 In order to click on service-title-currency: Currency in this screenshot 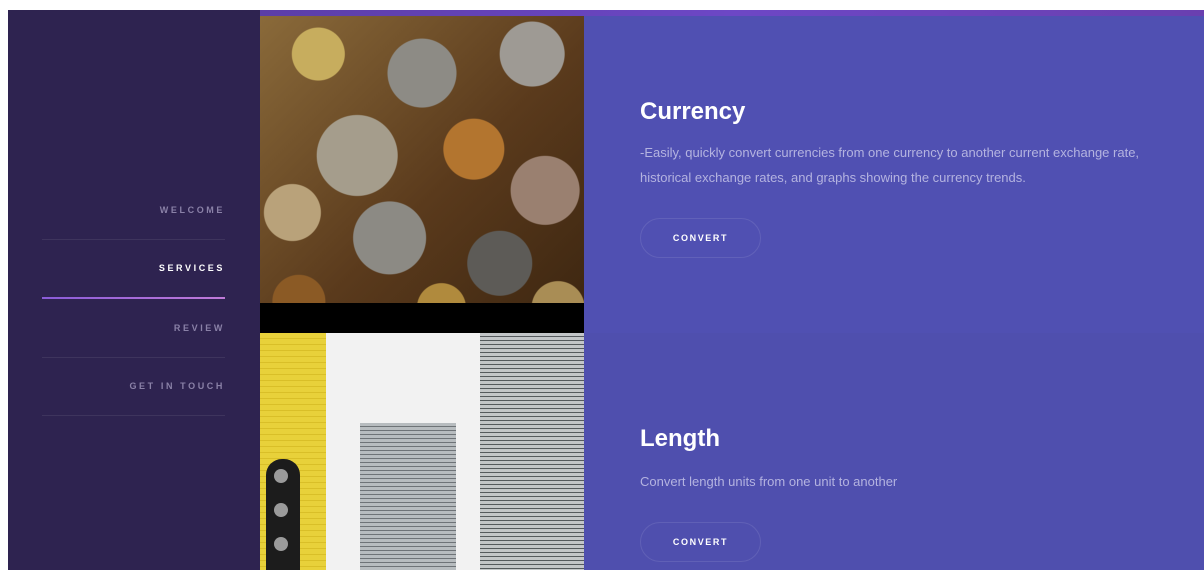, I will do `click(693, 111)`.